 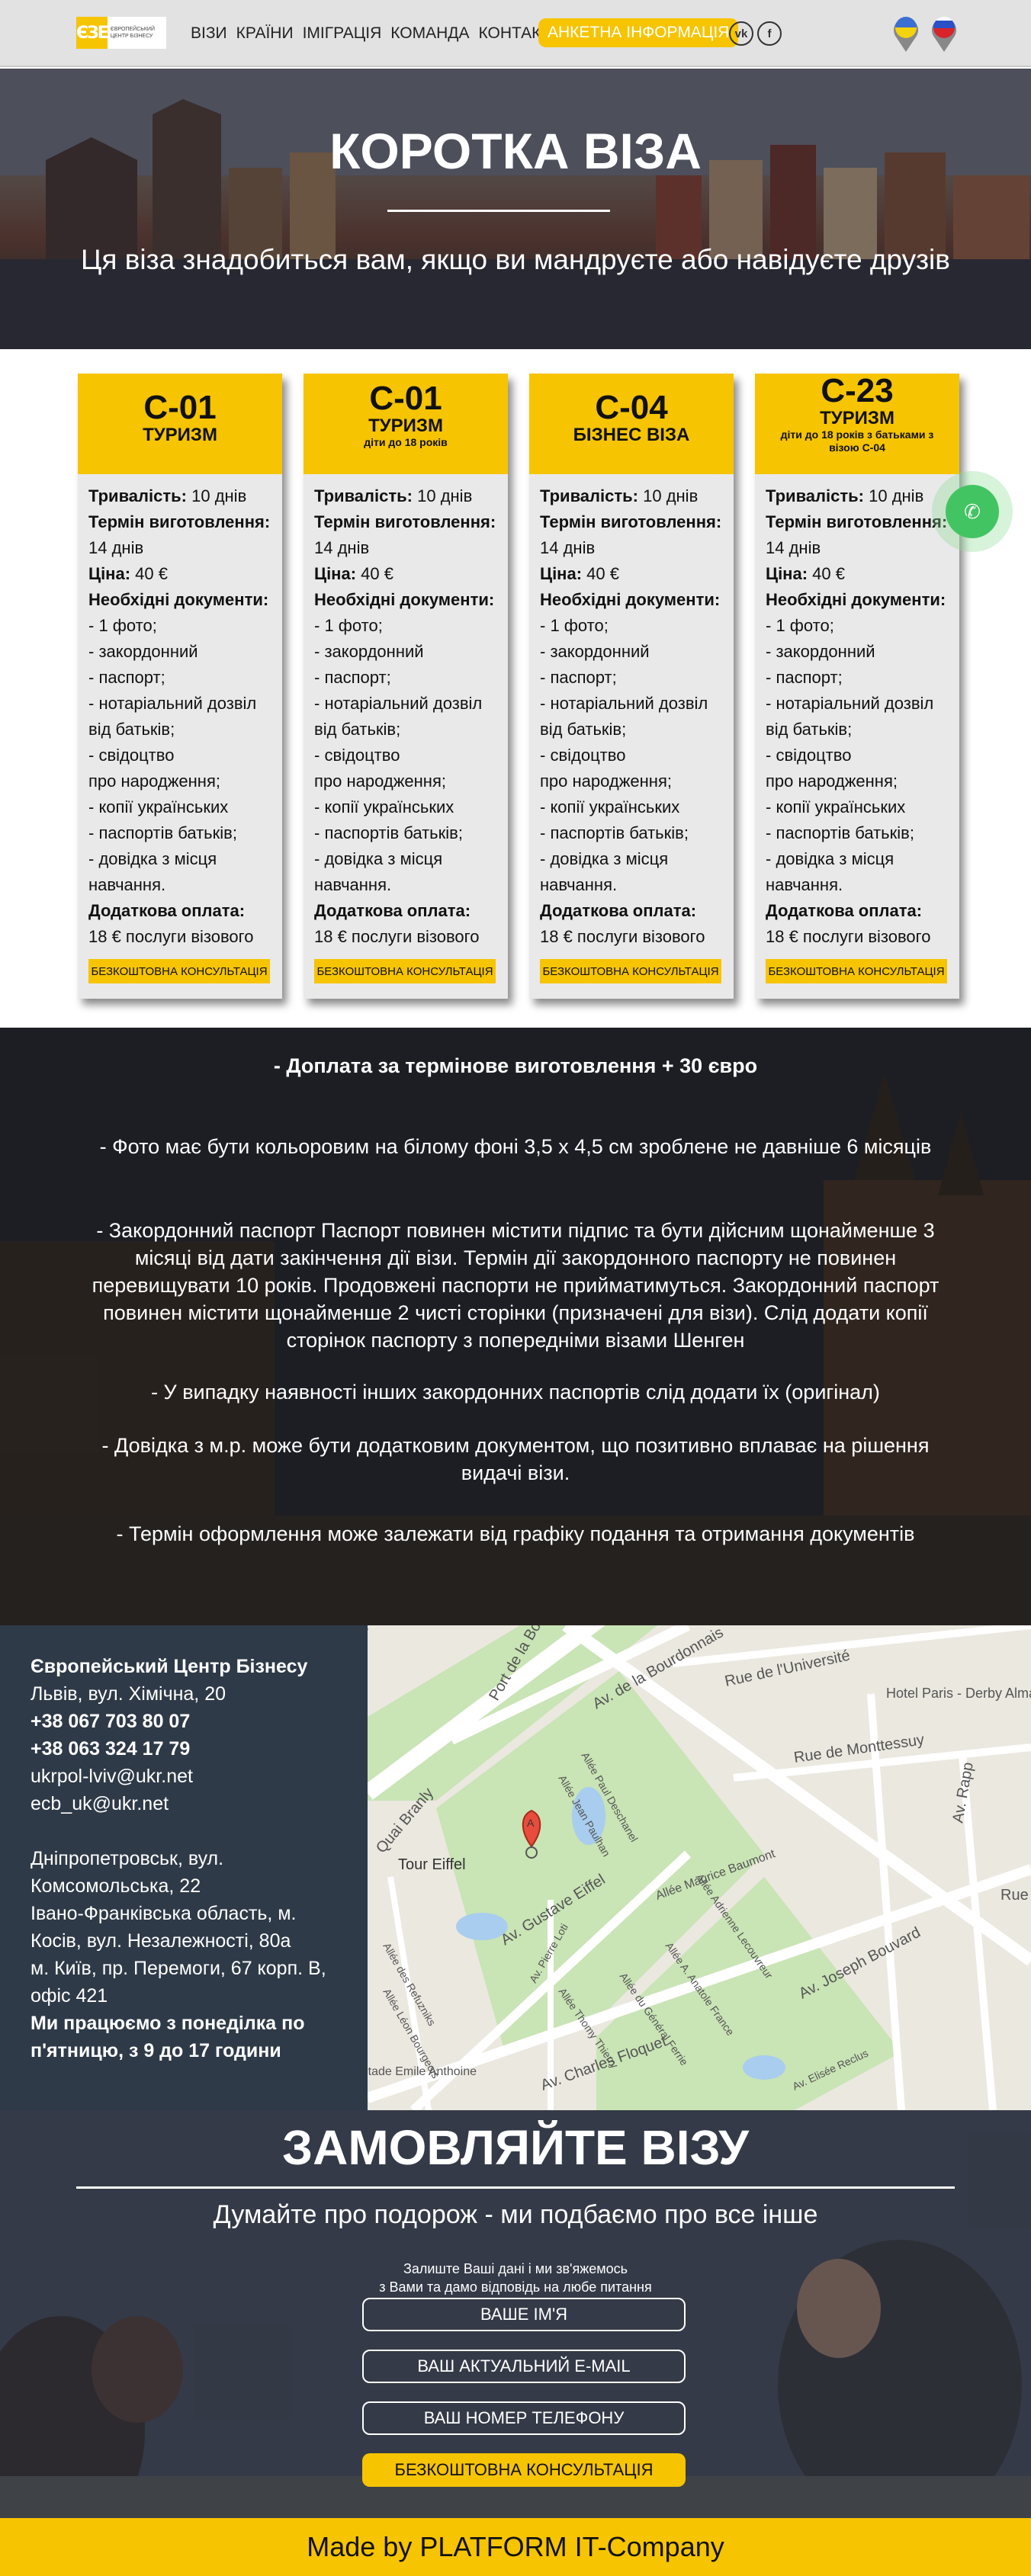 What do you see at coordinates (199, 1776) in the screenshot?
I see `email-1: ukrpol-lviv@ukr.net` at bounding box center [199, 1776].